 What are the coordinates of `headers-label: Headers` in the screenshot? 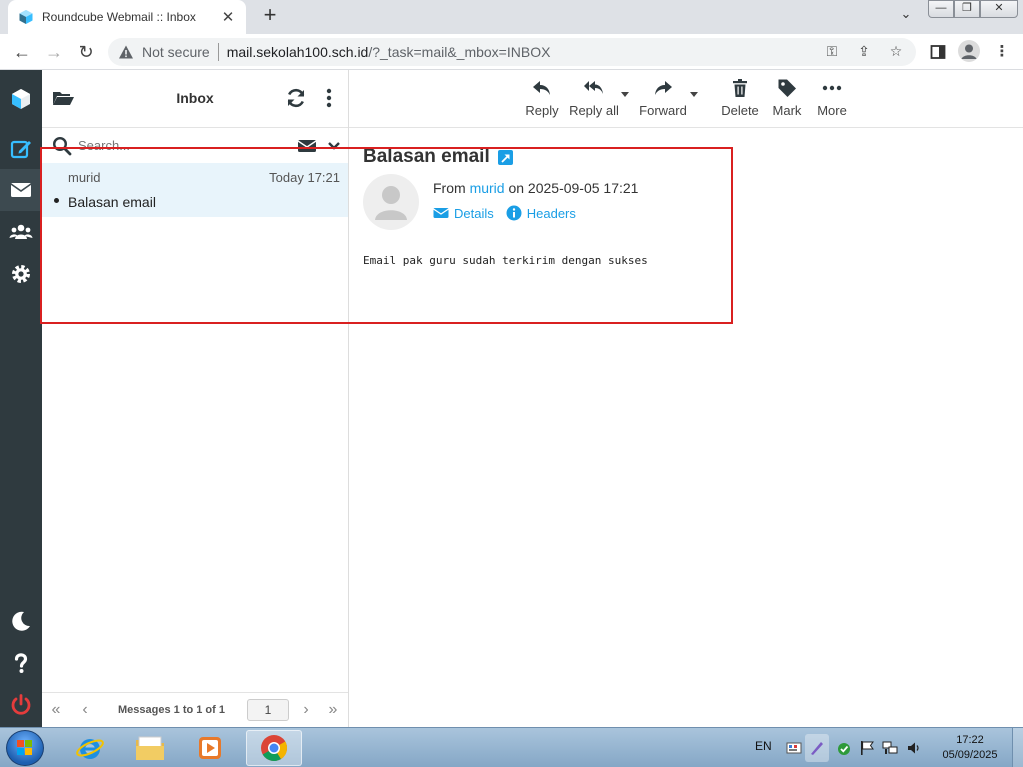 It's located at (551, 213).